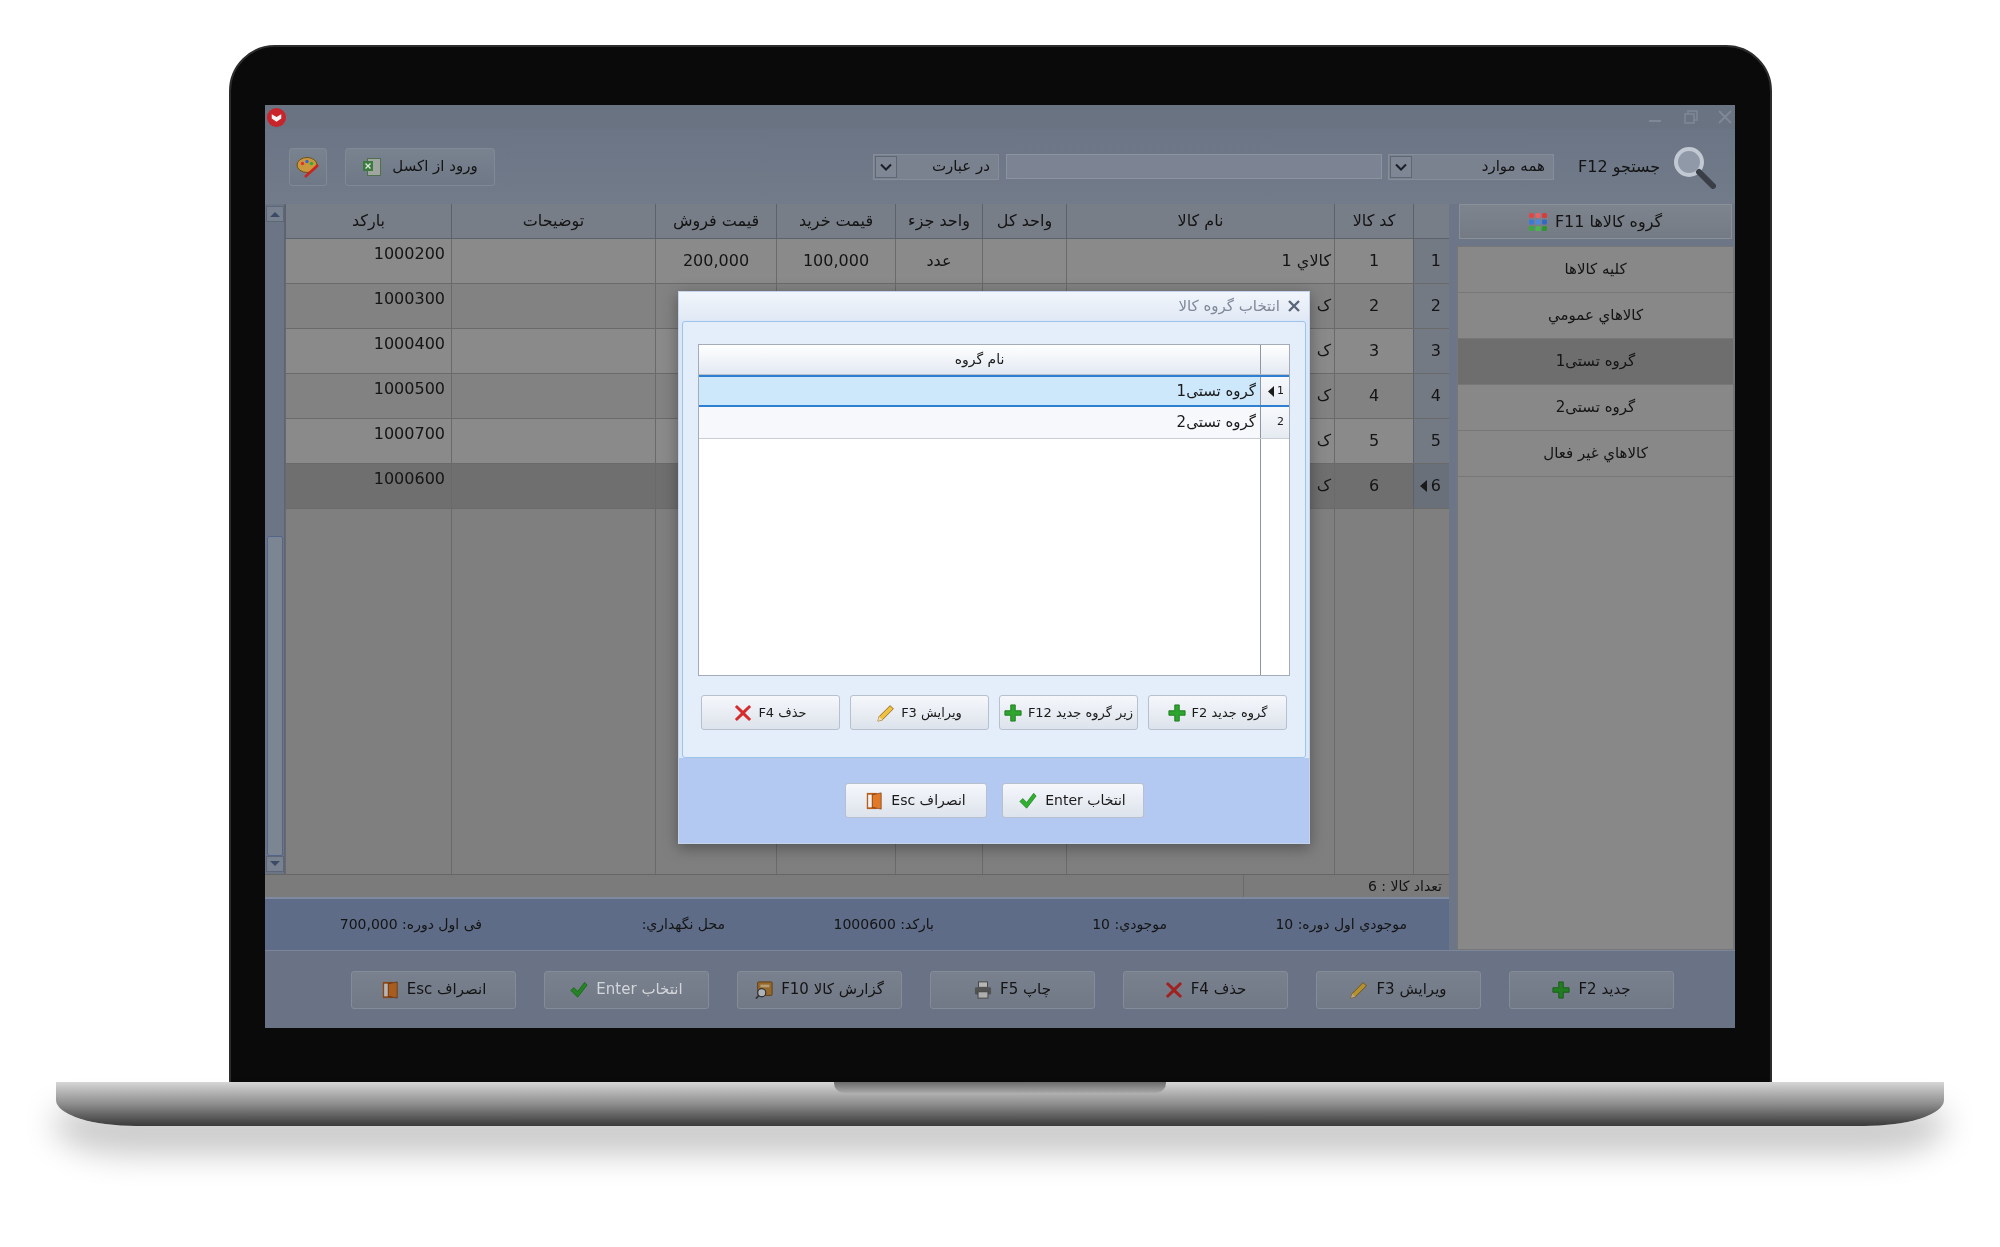 This screenshot has width=2000, height=1247. I want to click on status-text: موجودي: 10, so click(1129, 925).